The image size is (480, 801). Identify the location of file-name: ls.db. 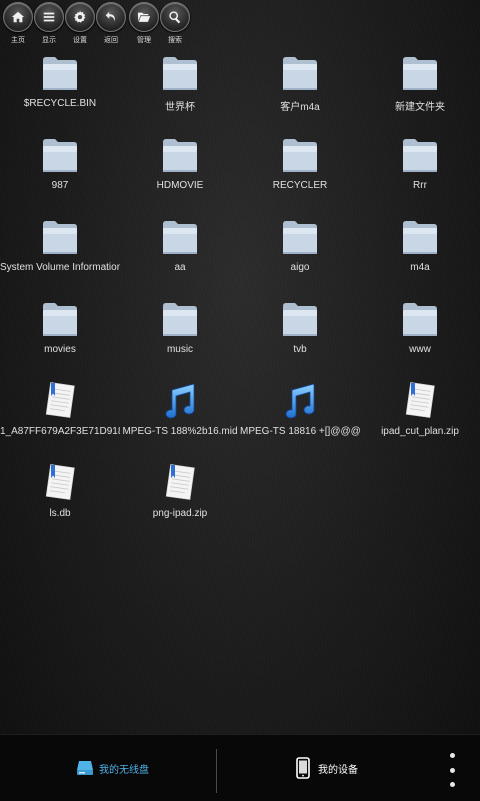
(60, 513).